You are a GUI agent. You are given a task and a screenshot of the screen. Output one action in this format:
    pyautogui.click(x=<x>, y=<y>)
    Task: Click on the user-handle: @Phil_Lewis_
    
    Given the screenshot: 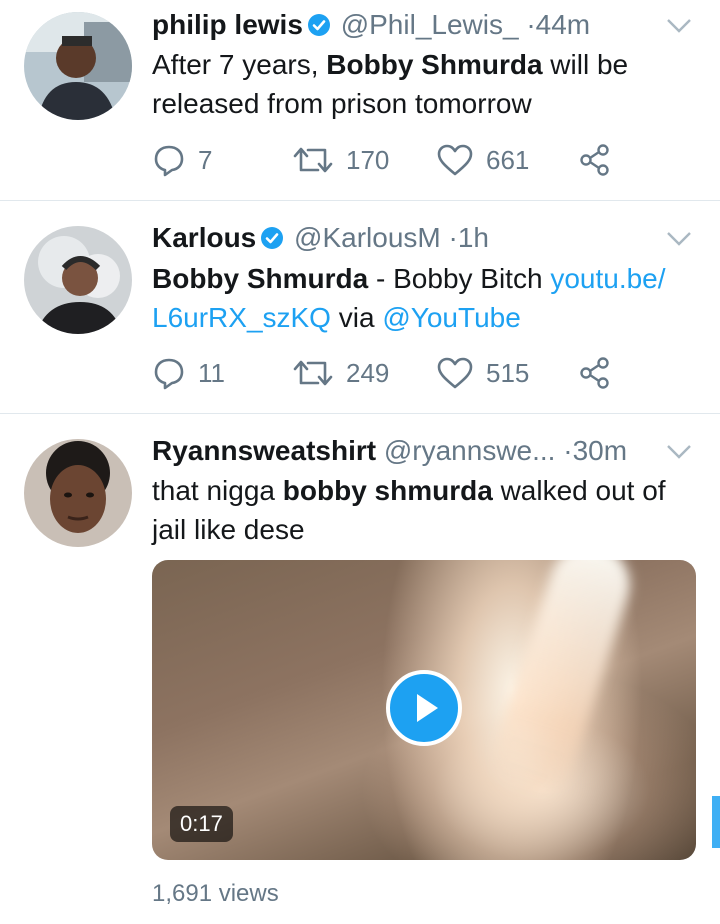 What is the action you would take?
    pyautogui.click(x=430, y=24)
    